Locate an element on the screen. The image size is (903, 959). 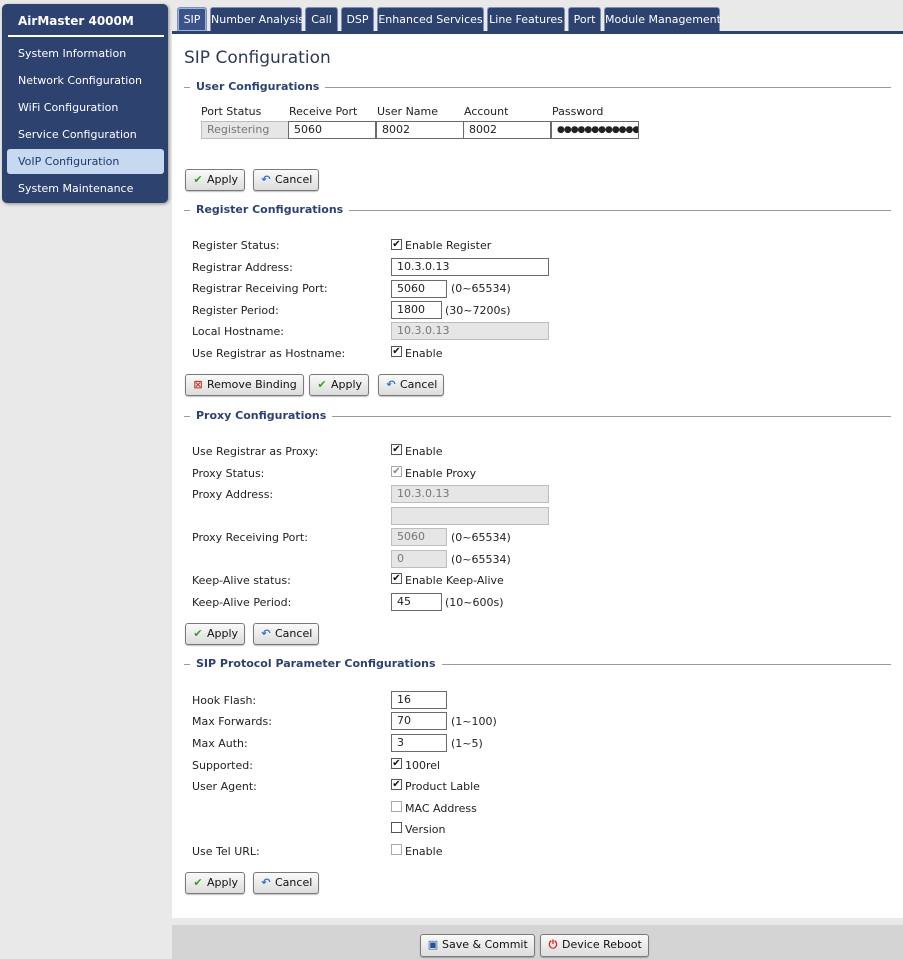
keepalive-period-input: 45 is located at coordinates (416, 602).